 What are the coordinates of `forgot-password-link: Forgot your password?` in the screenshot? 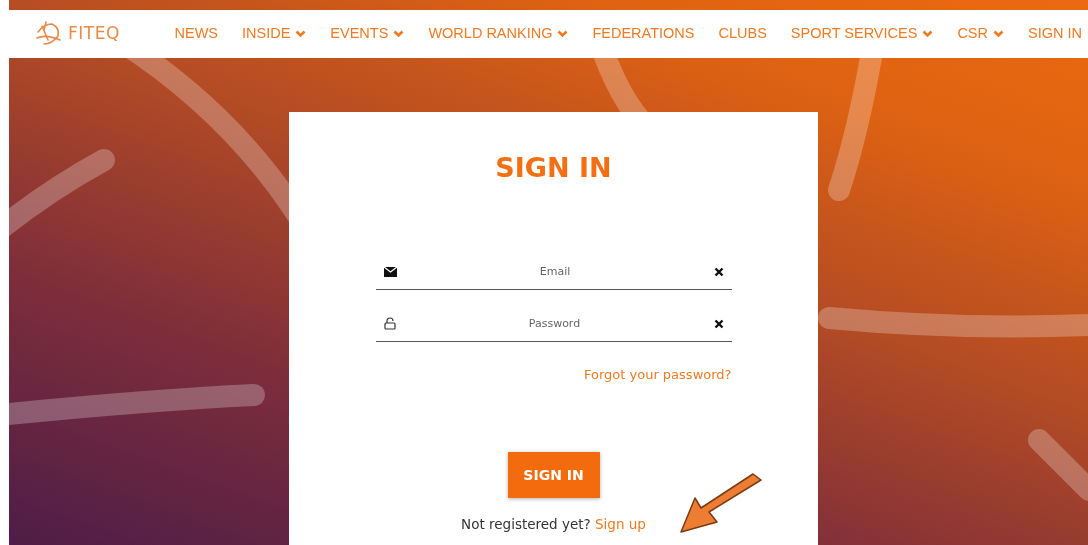 It's located at (658, 375).